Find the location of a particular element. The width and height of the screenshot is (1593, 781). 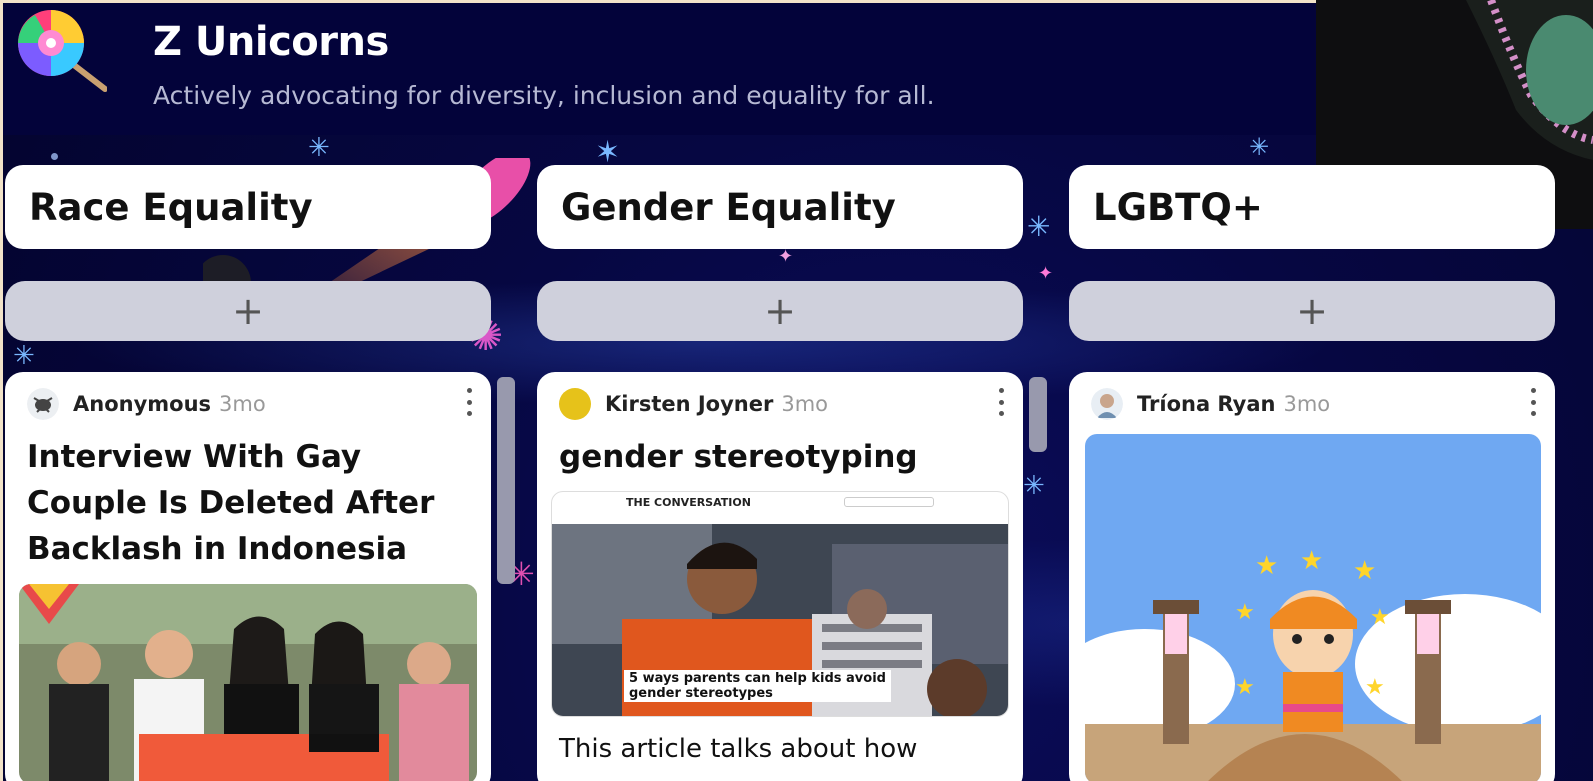

post-meta: Anonymous 3mo is located at coordinates (146, 404).